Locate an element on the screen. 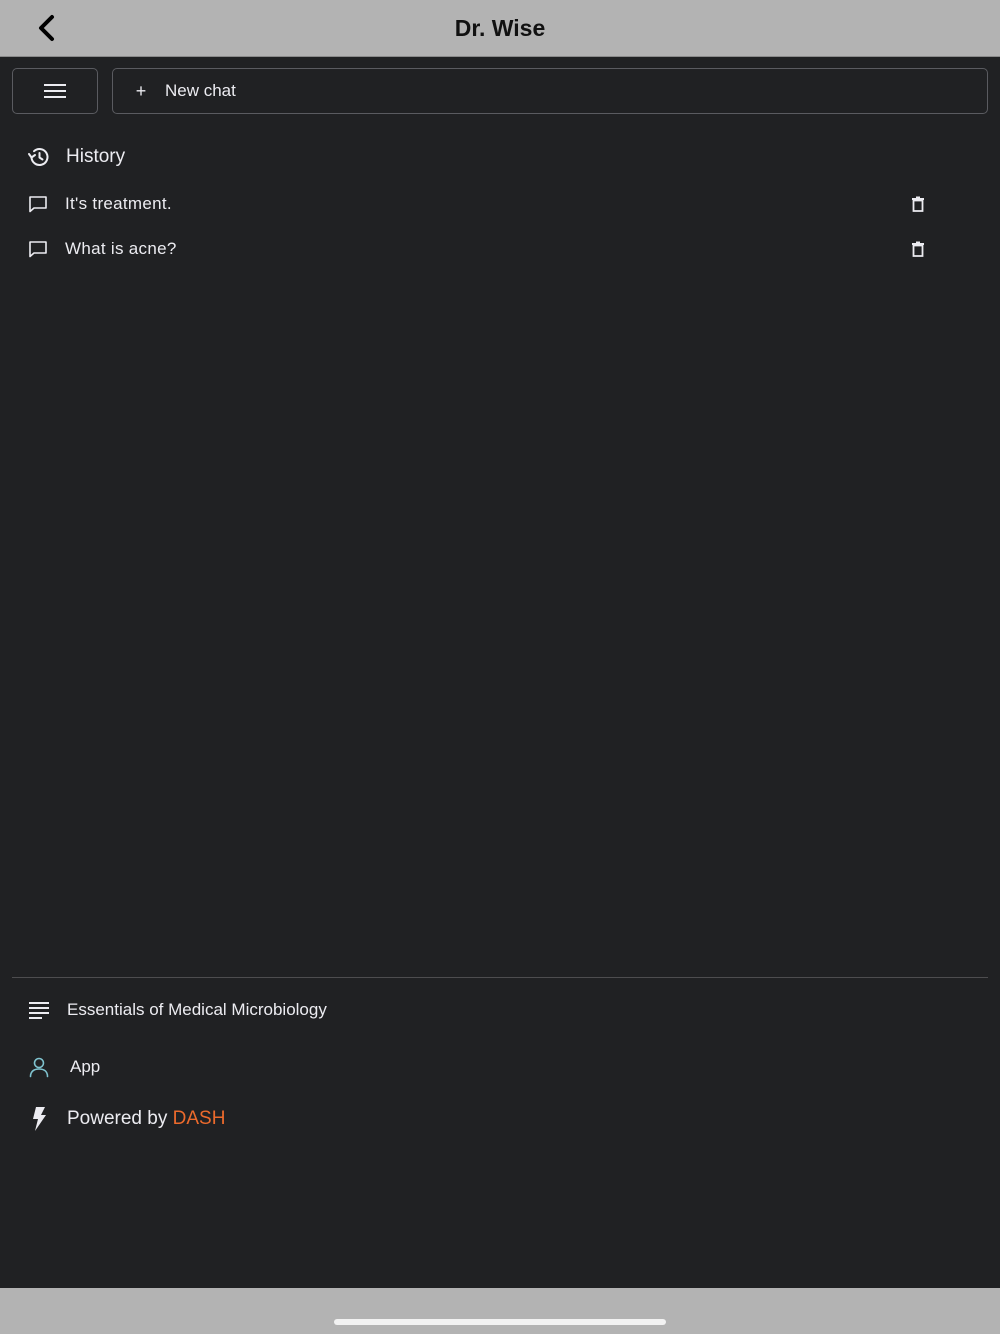 This screenshot has height=1334, width=1000. powered-by-link: Powered by DASH is located at coordinates (126, 1119).